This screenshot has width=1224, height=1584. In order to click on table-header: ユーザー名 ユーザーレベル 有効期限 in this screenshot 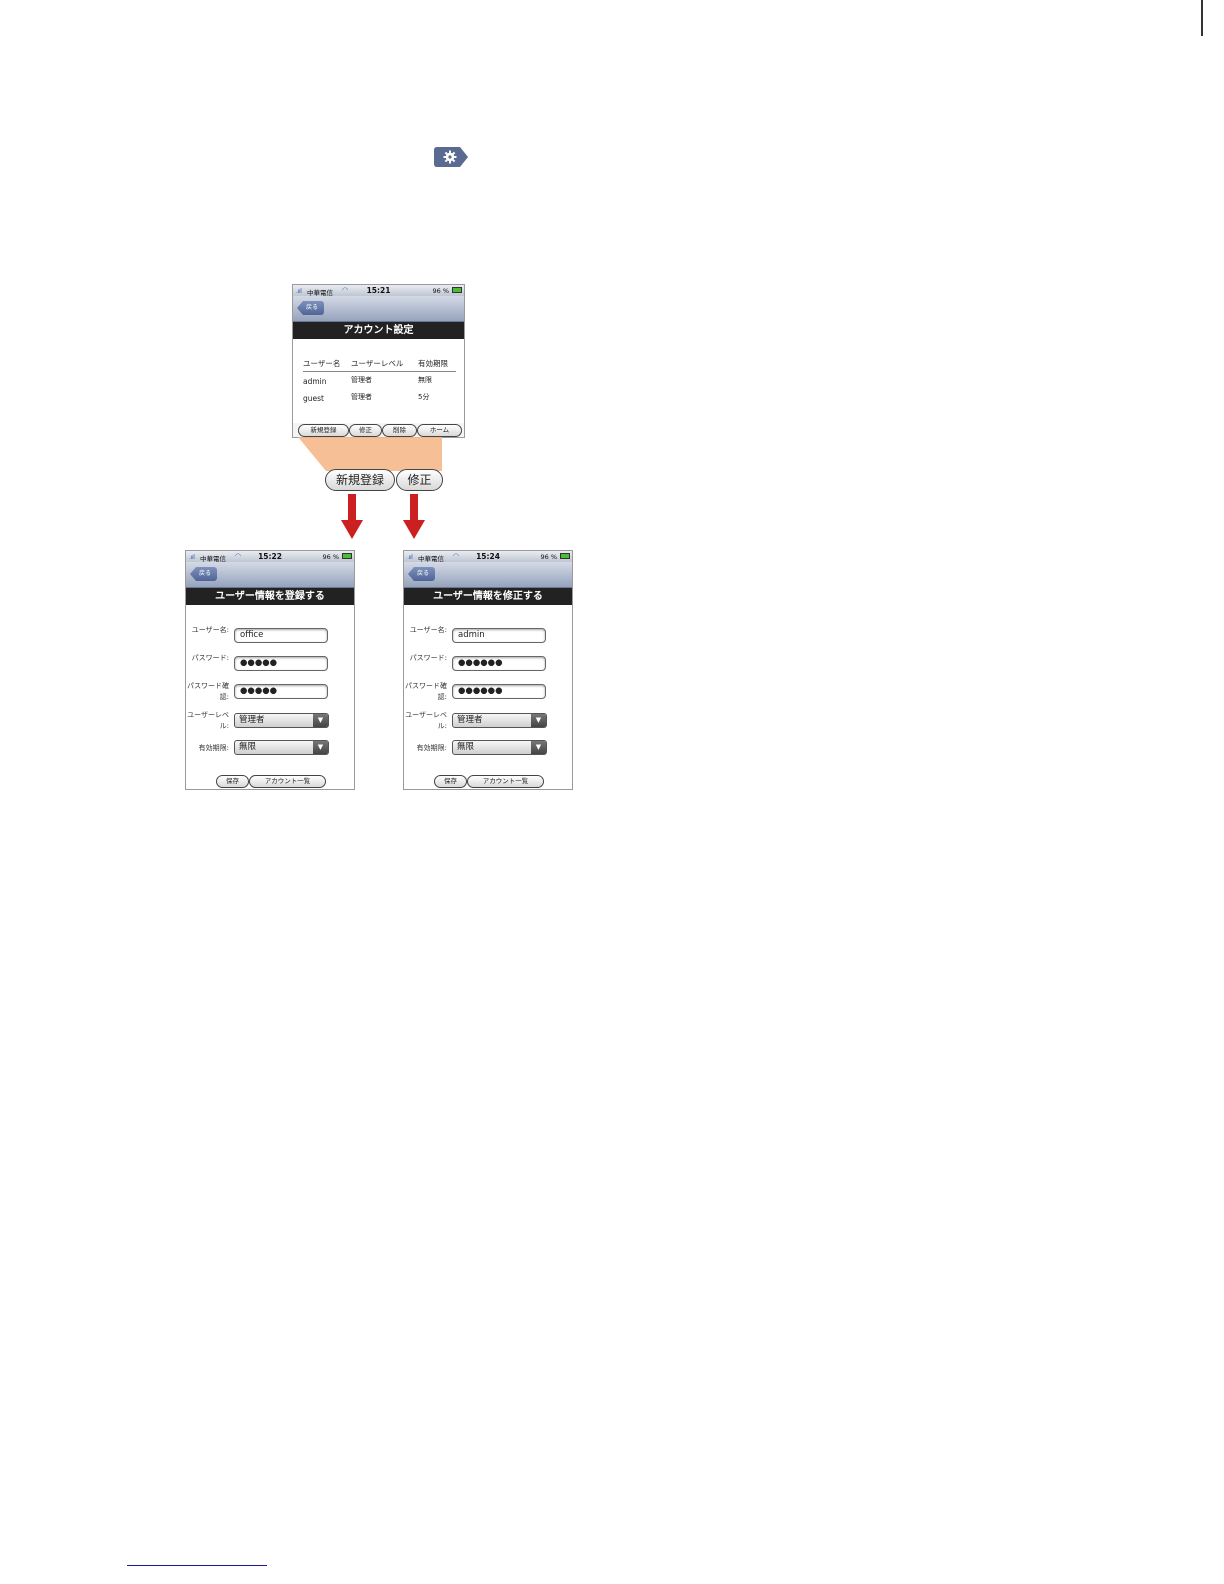, I will do `click(379, 365)`.